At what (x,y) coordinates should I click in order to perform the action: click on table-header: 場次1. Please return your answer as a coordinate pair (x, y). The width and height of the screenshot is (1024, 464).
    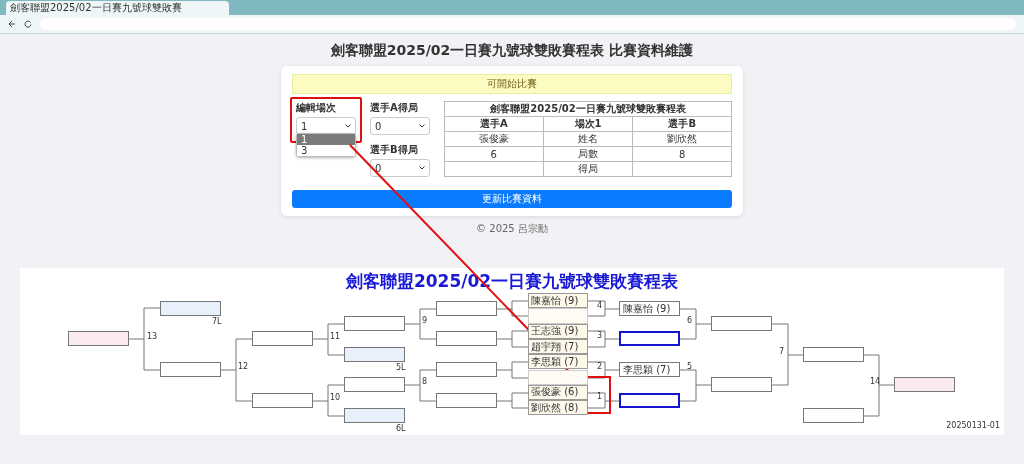
    Looking at the image, I should click on (588, 124).